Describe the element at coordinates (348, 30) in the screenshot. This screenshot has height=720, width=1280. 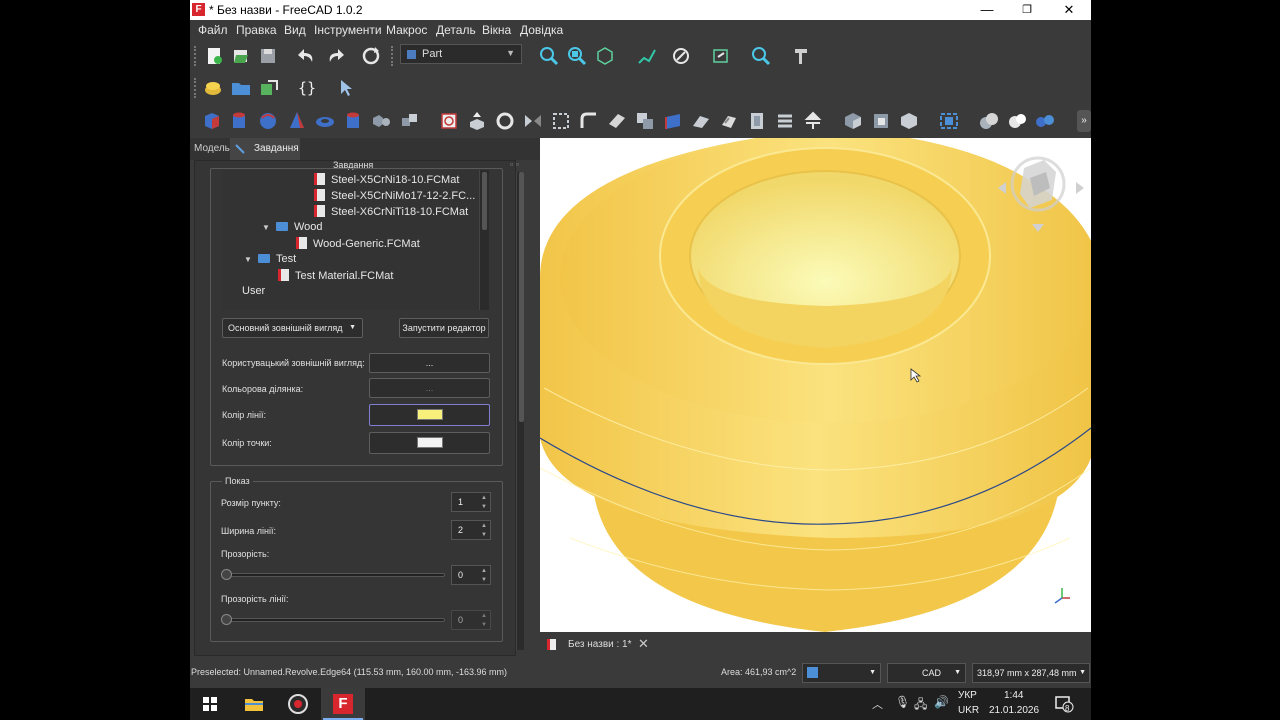
I see `menu-tools: Інструменти` at that location.